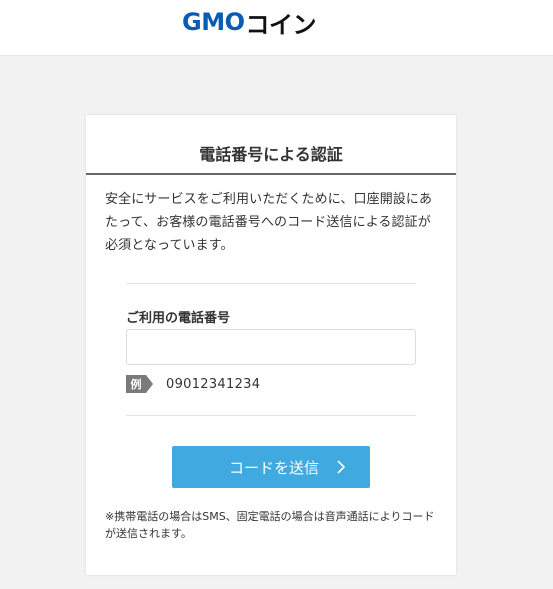  I want to click on logo-brand-text: GMO, so click(213, 22).